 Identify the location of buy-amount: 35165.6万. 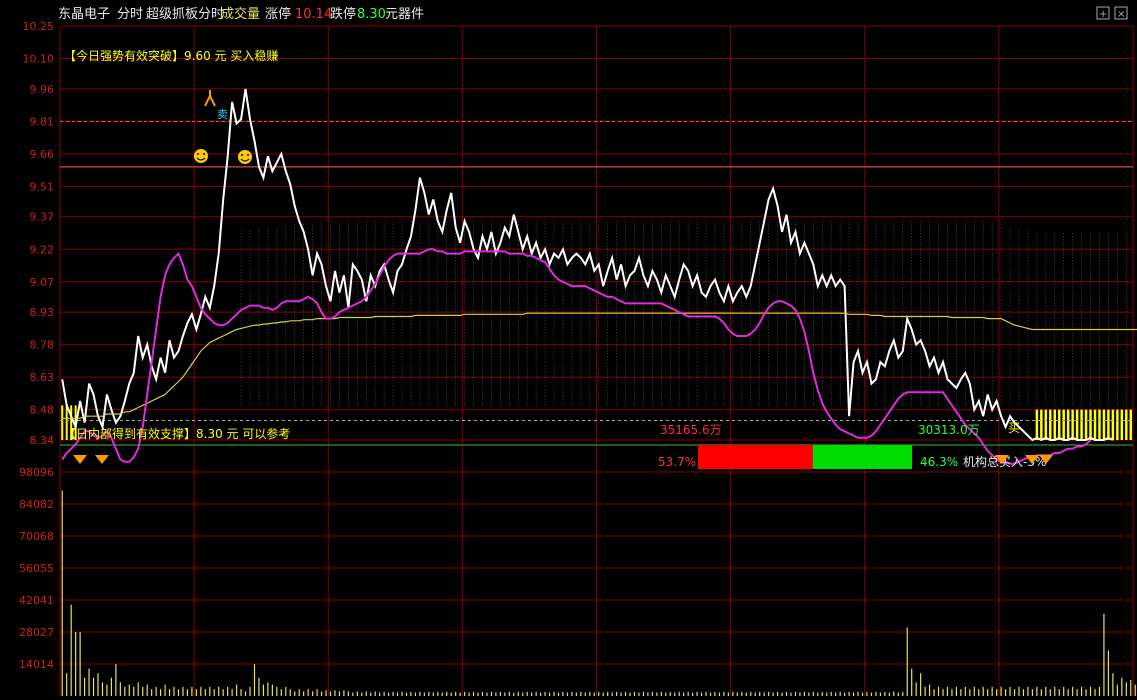
(691, 430).